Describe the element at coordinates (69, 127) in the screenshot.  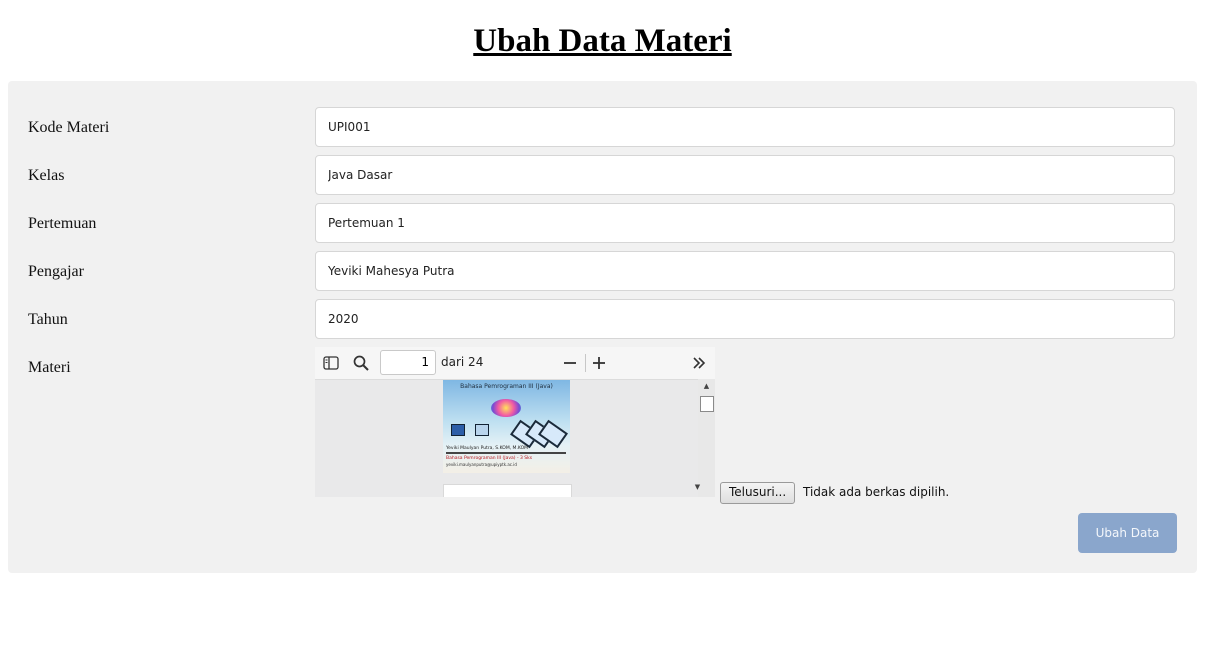
I see `label-kode-materi: Kode Materi` at that location.